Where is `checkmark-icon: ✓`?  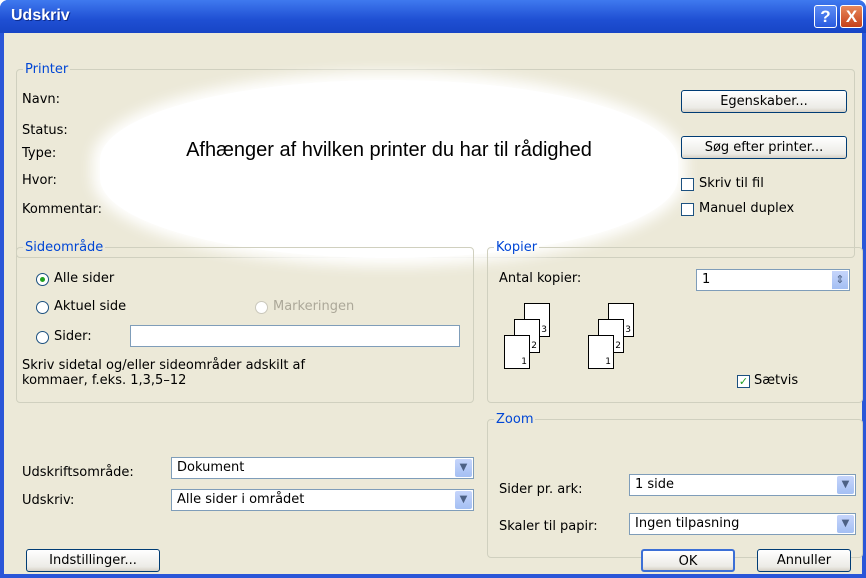
checkmark-icon: ✓ is located at coordinates (743, 381).